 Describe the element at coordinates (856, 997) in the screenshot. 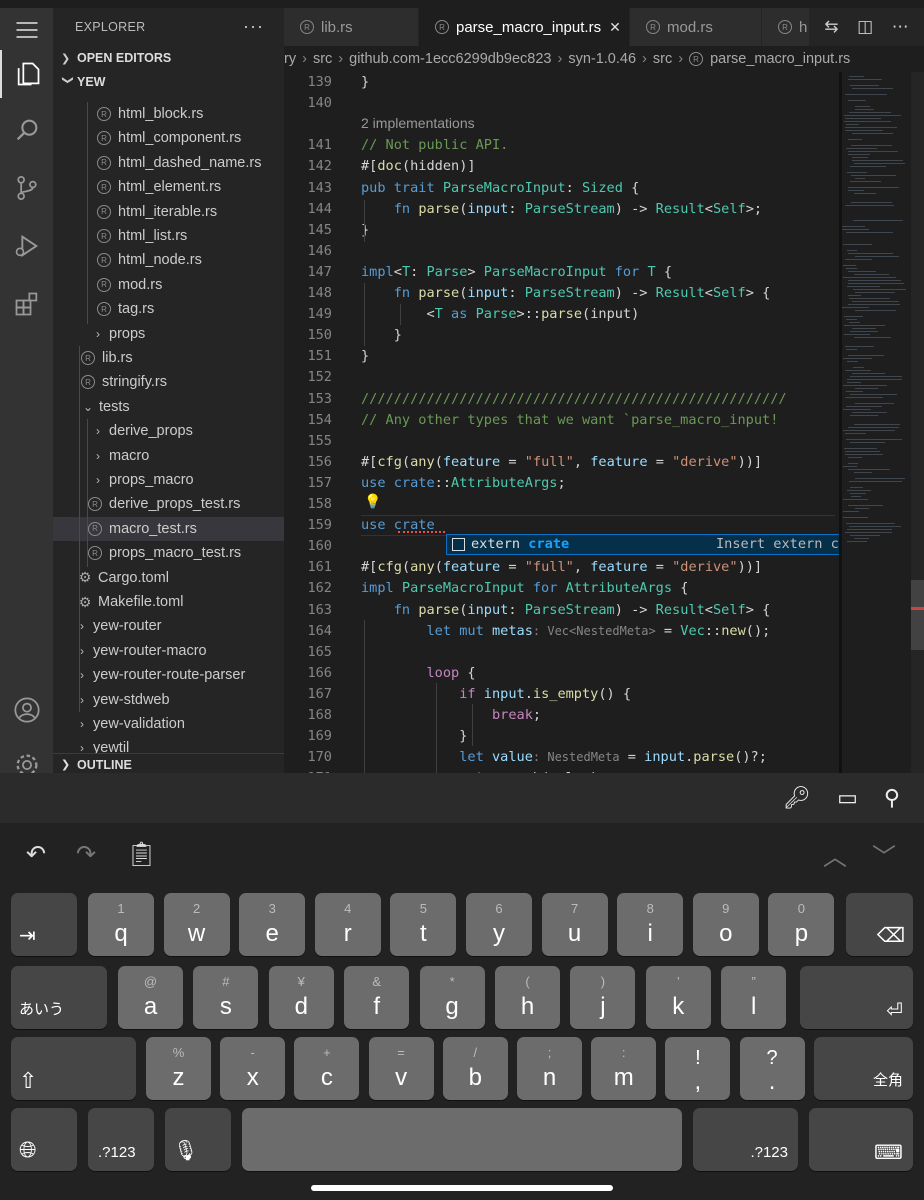

I see `return-key: ⏎` at that location.